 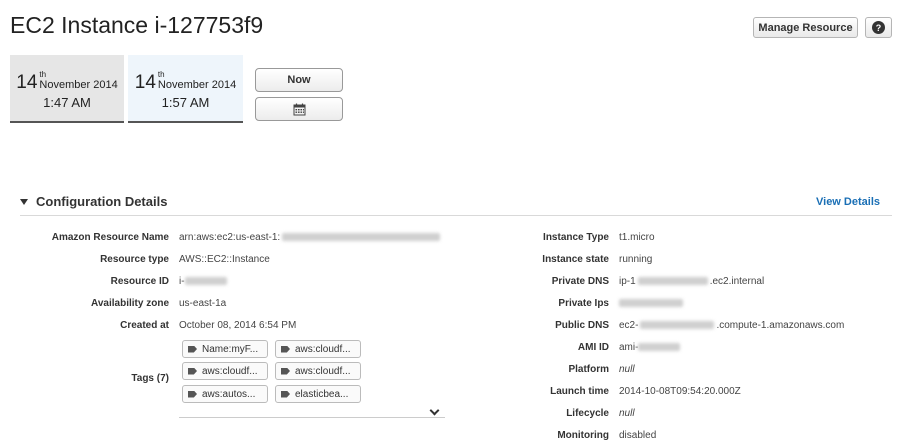 I want to click on tags-label: Tags (7), so click(x=150, y=378).